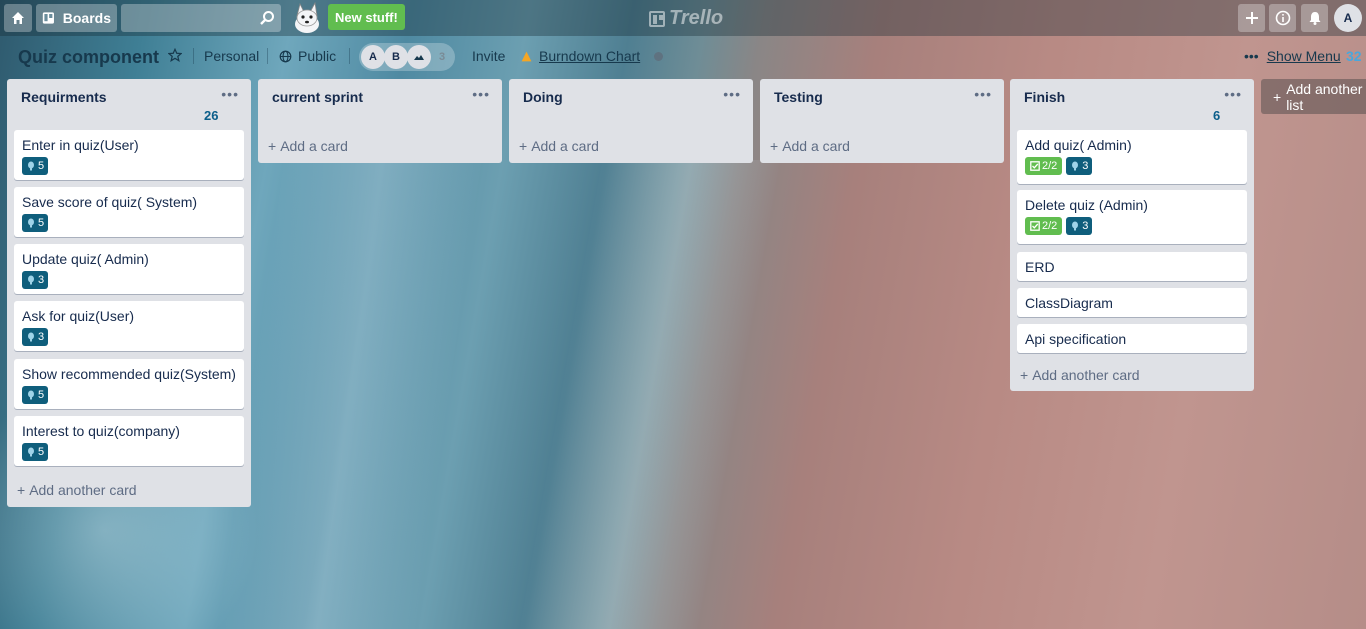  Describe the element at coordinates (285, 56) in the screenshot. I see `globe-icon` at that location.